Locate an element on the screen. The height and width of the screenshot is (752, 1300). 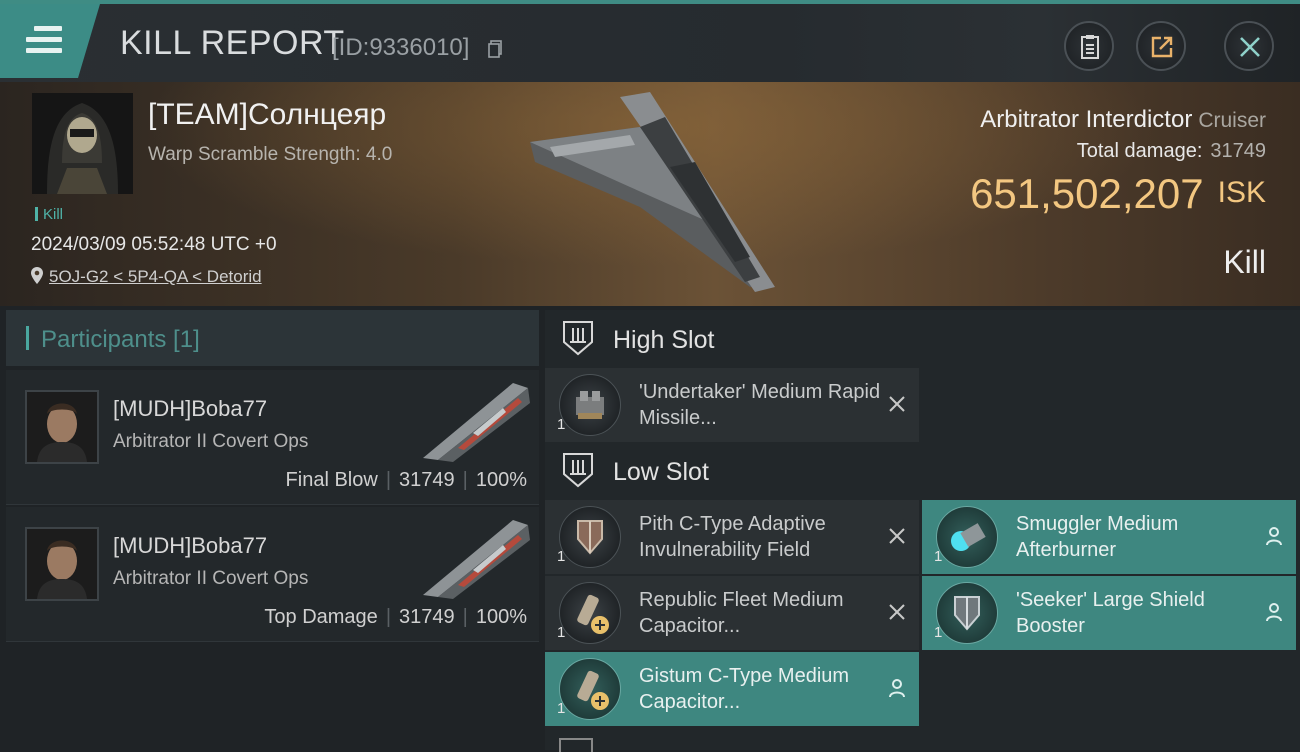
location-link: 5OJ-G2 < 5P4-QA < Detorid is located at coordinates (155, 276).